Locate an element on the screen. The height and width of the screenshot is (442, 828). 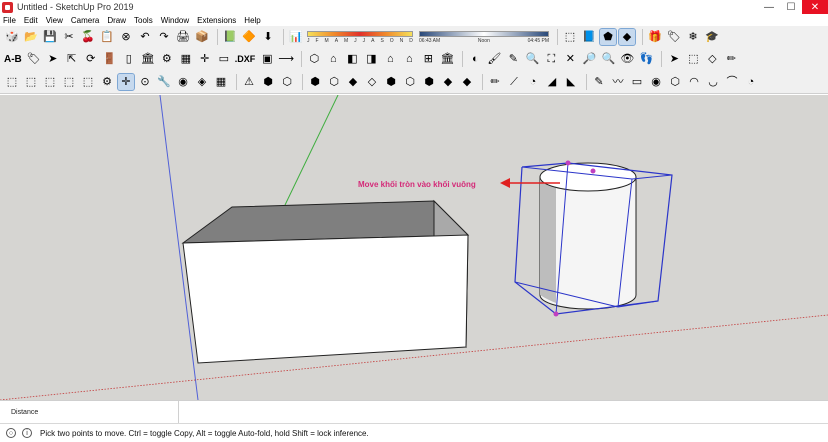
component-icon: 📘 is located at coordinates (589, 37).